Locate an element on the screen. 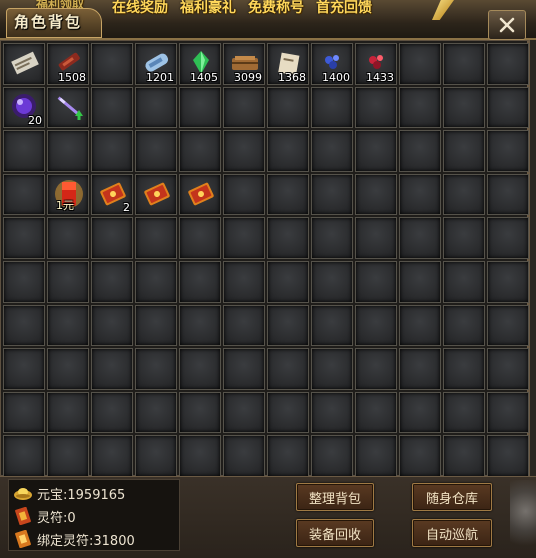  inventory-slot: 1508 is located at coordinates (68, 64).